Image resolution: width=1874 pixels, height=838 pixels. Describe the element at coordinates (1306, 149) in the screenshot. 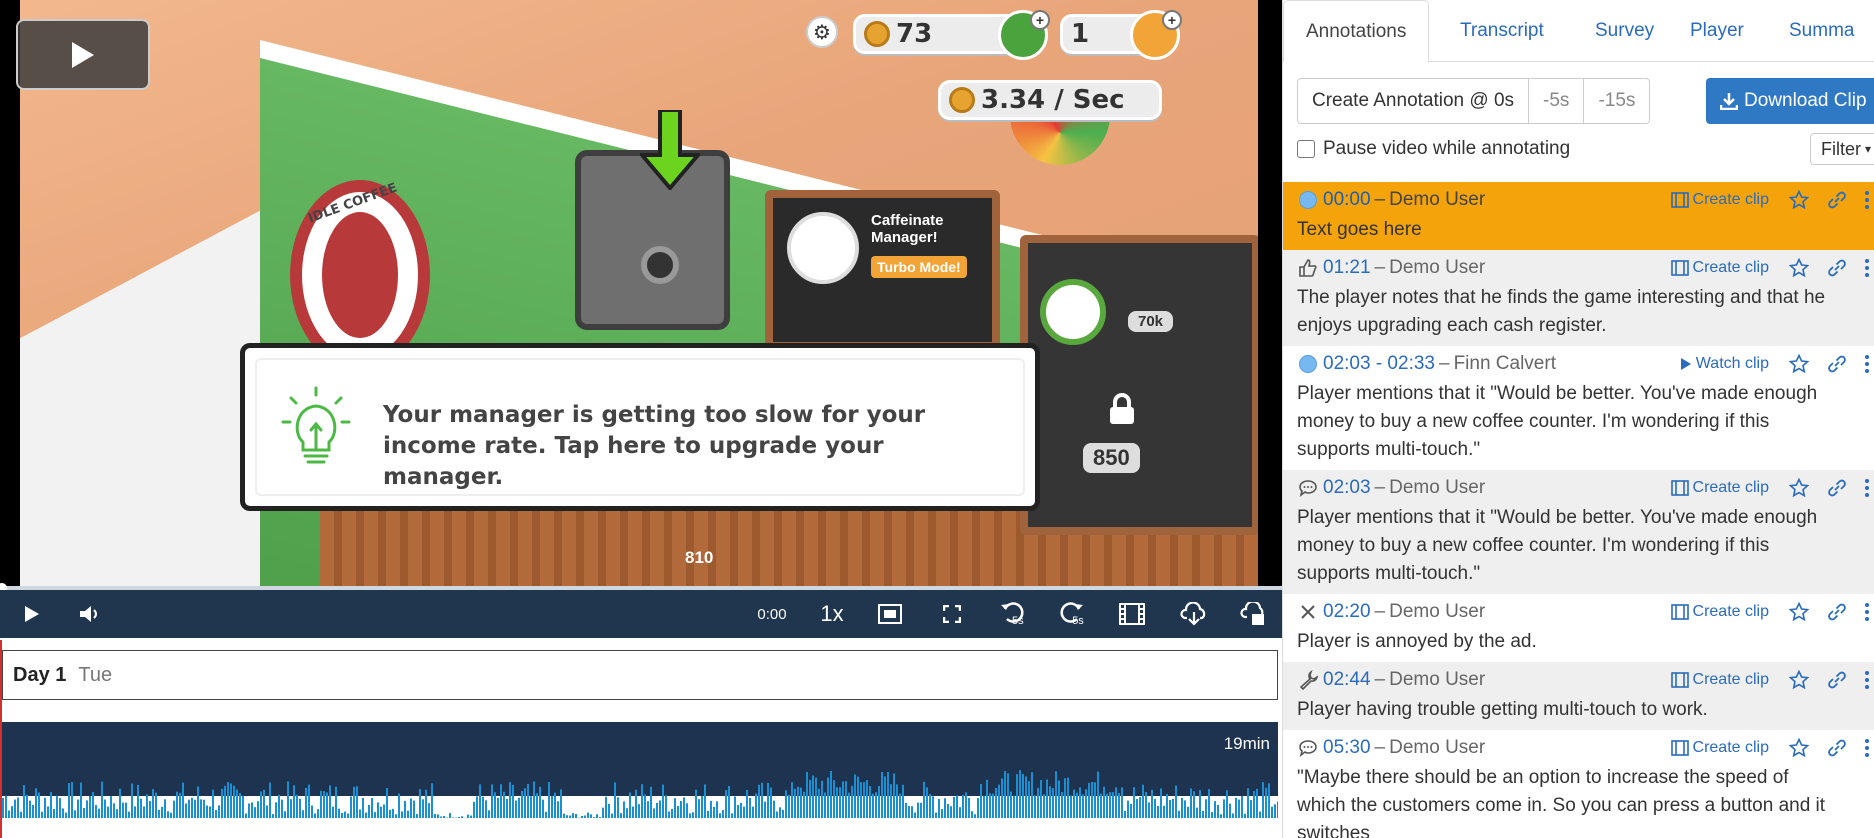

I see `pause-checkbox` at that location.